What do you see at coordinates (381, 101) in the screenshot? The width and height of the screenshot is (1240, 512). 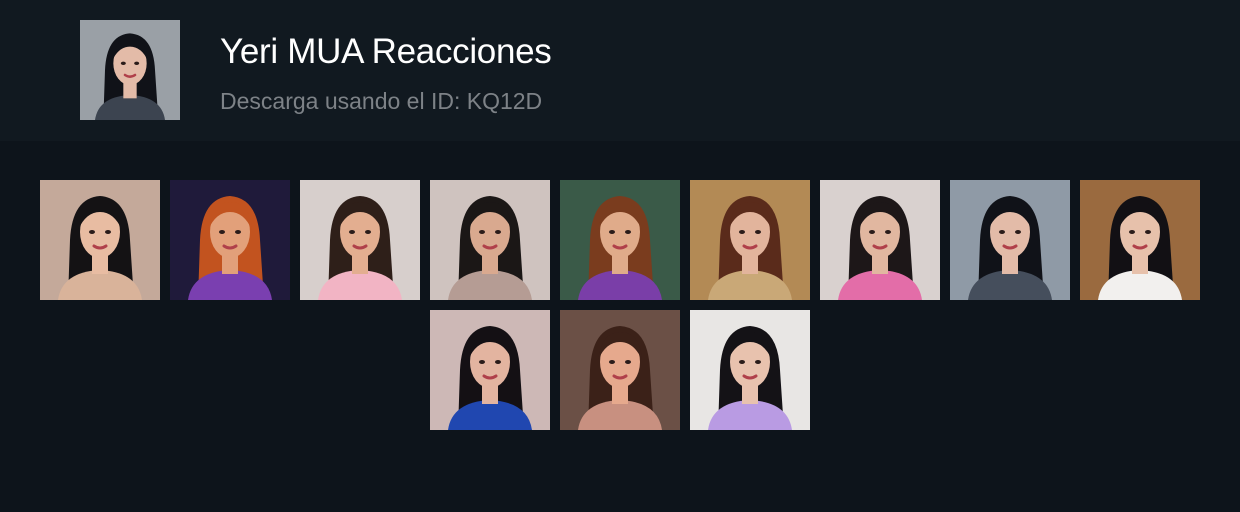 I see `pack-subtitle: Descarga usando el ID: KQ12D` at bounding box center [381, 101].